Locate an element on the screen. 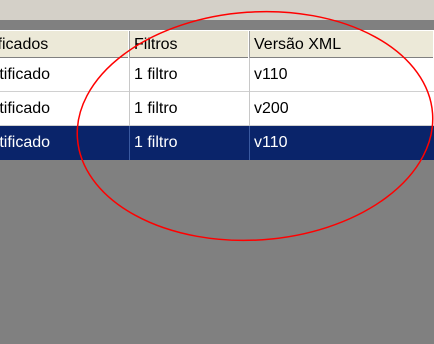  grid-header: ificados Filtros Versão XML is located at coordinates (217, 44).